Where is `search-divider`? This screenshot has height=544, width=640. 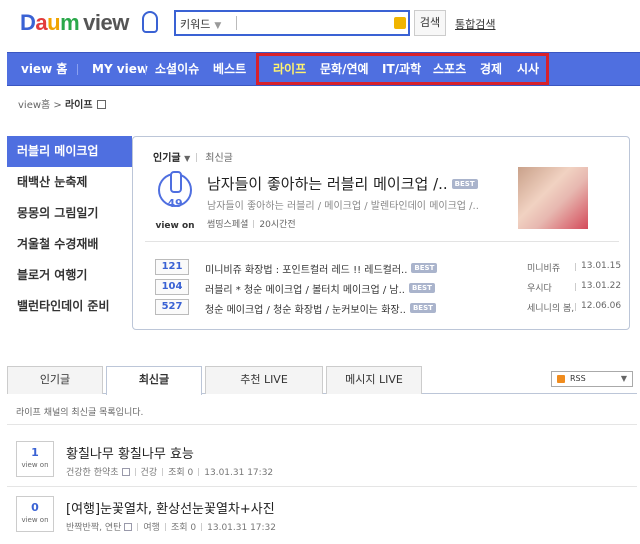
search-divider is located at coordinates (236, 23).